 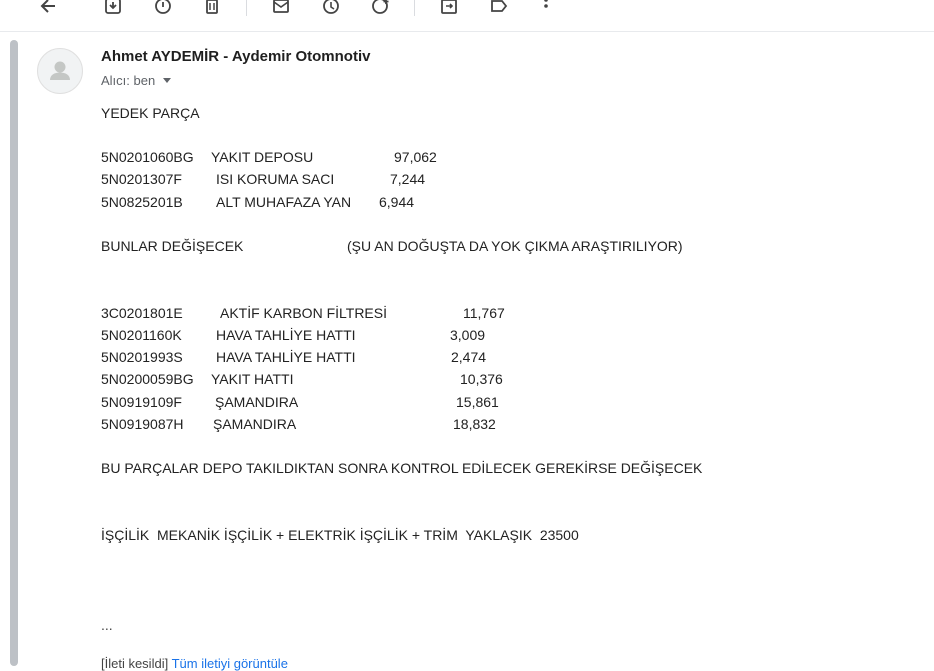 I want to click on truncated-label: [İleti kesildi], so click(x=135, y=663).